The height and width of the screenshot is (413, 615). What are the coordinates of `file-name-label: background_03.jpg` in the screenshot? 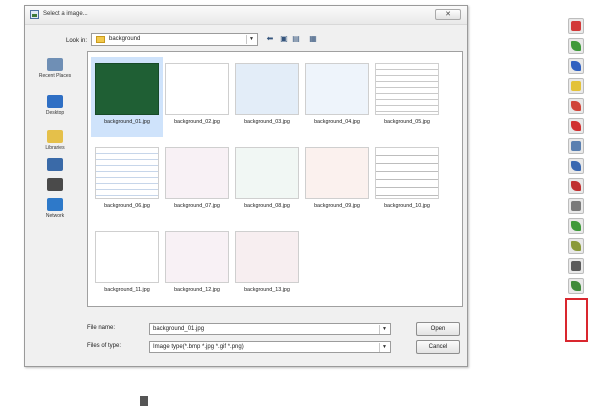 It's located at (267, 122).